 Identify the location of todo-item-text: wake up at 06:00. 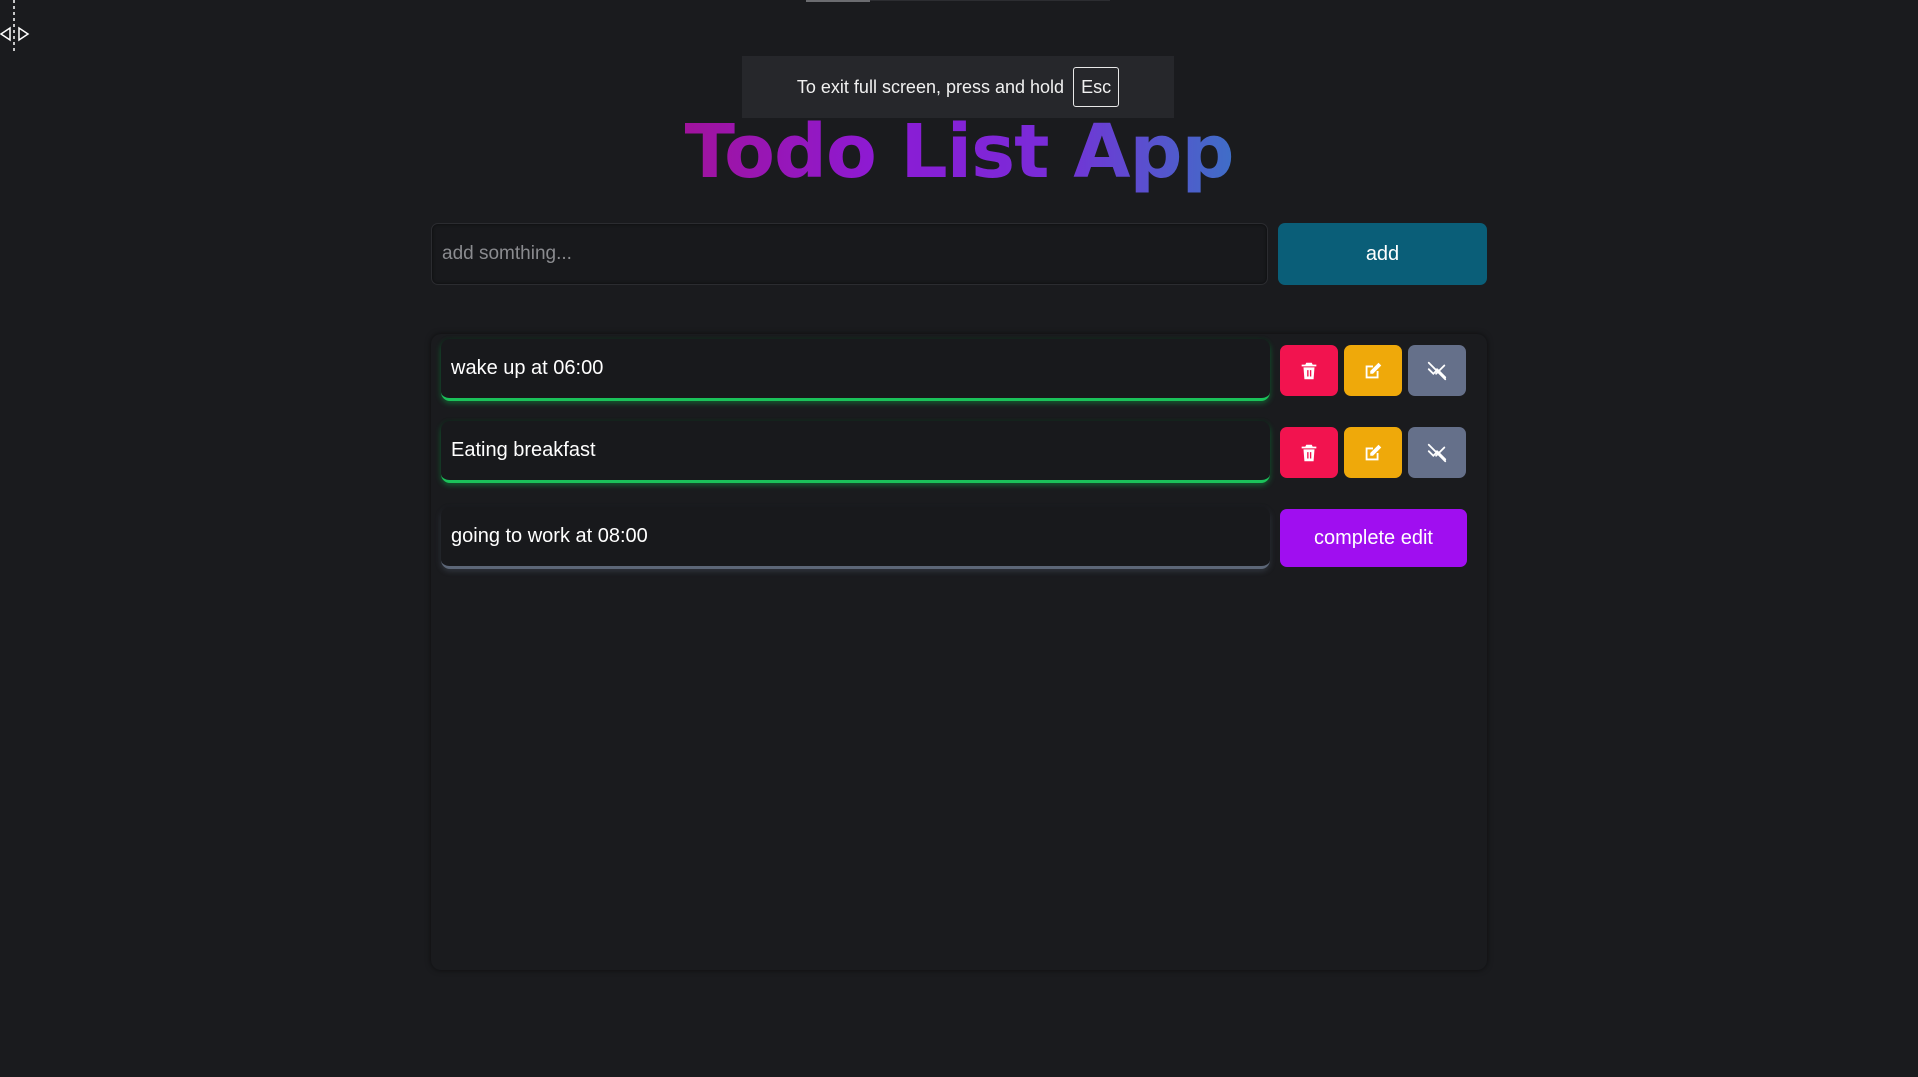
(855, 370).